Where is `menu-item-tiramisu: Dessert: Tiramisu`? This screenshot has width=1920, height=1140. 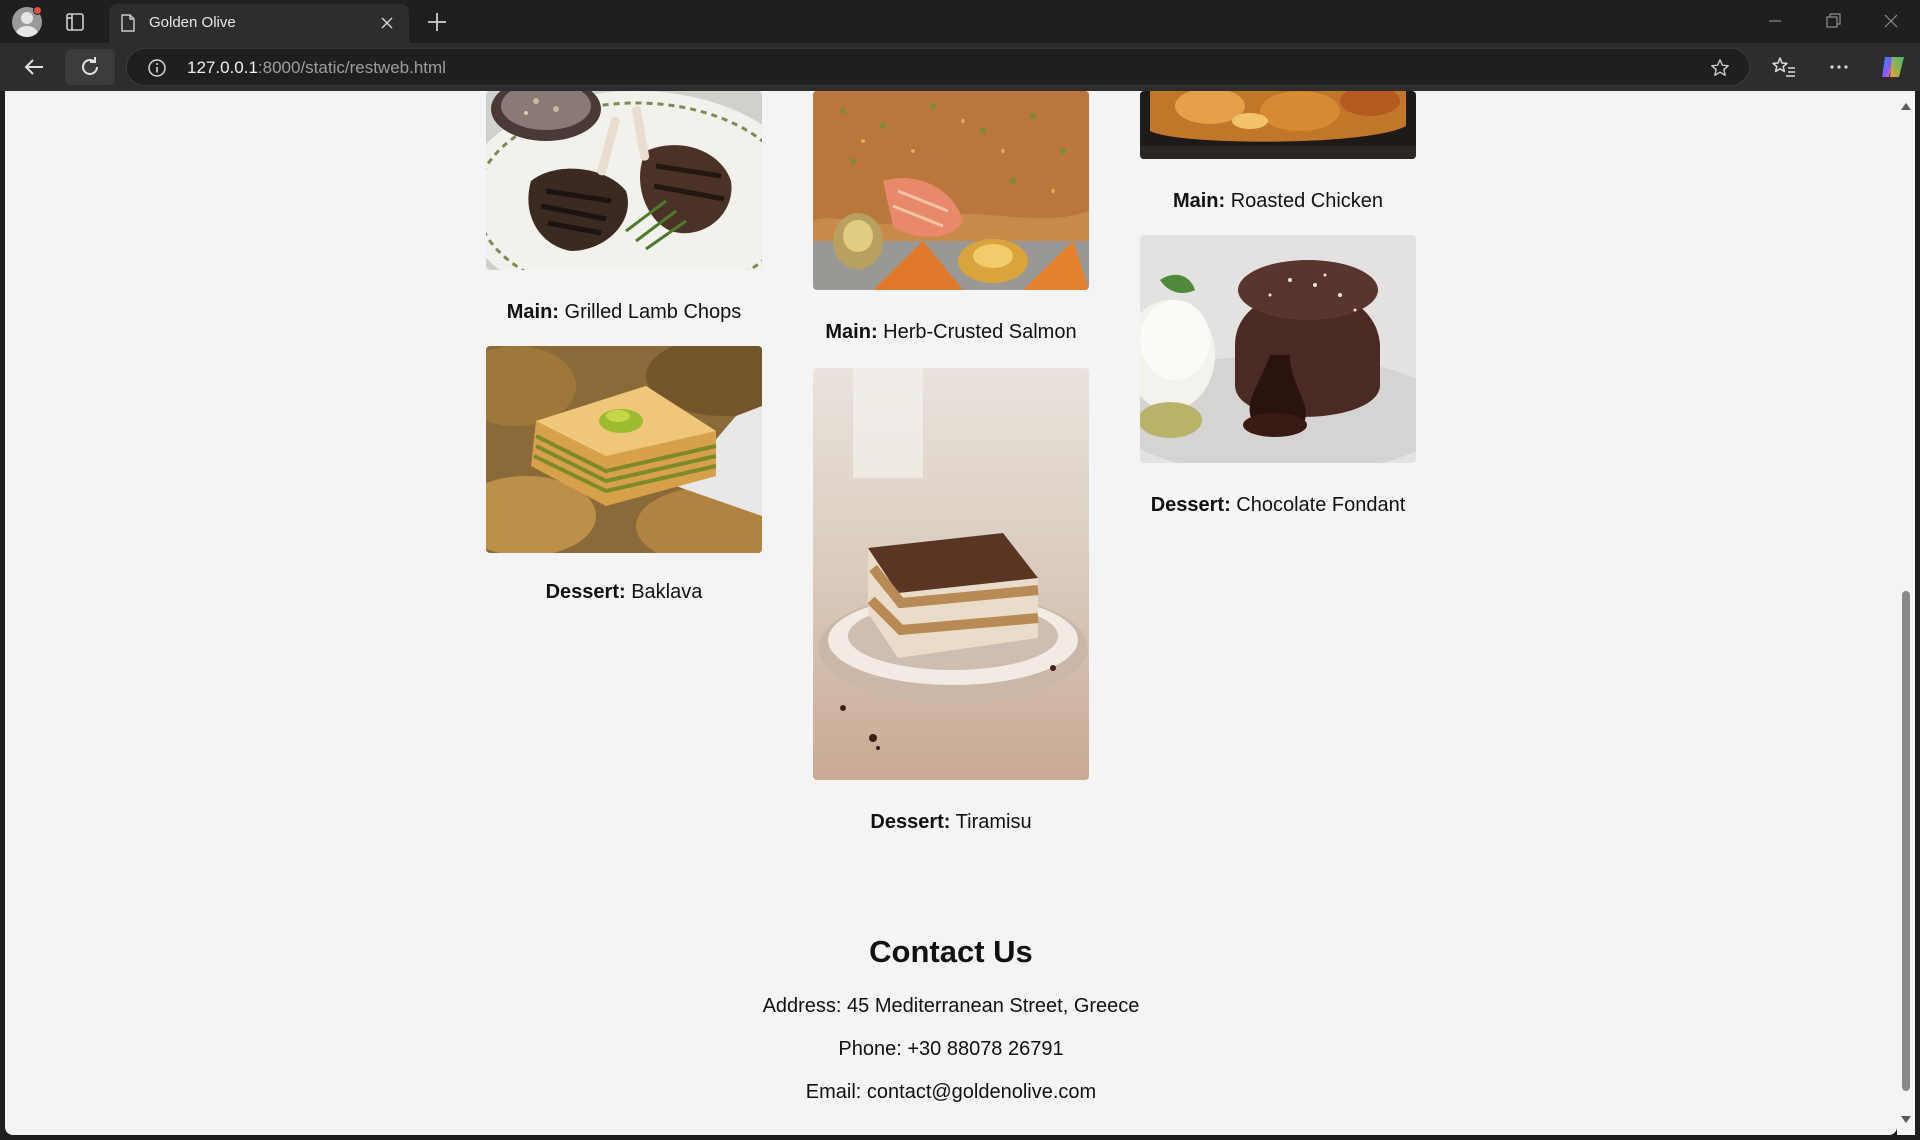
menu-item-tiramisu: Dessert: Tiramisu is located at coordinates (951, 600).